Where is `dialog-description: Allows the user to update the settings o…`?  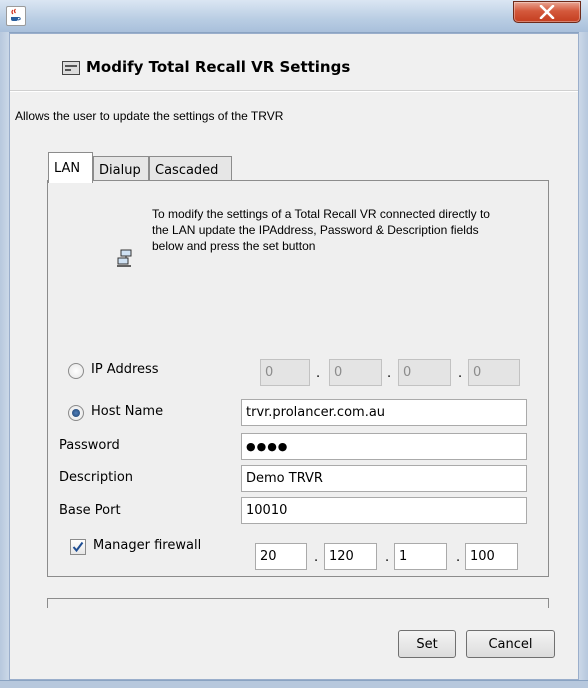 dialog-description: Allows the user to update the settings o… is located at coordinates (149, 116).